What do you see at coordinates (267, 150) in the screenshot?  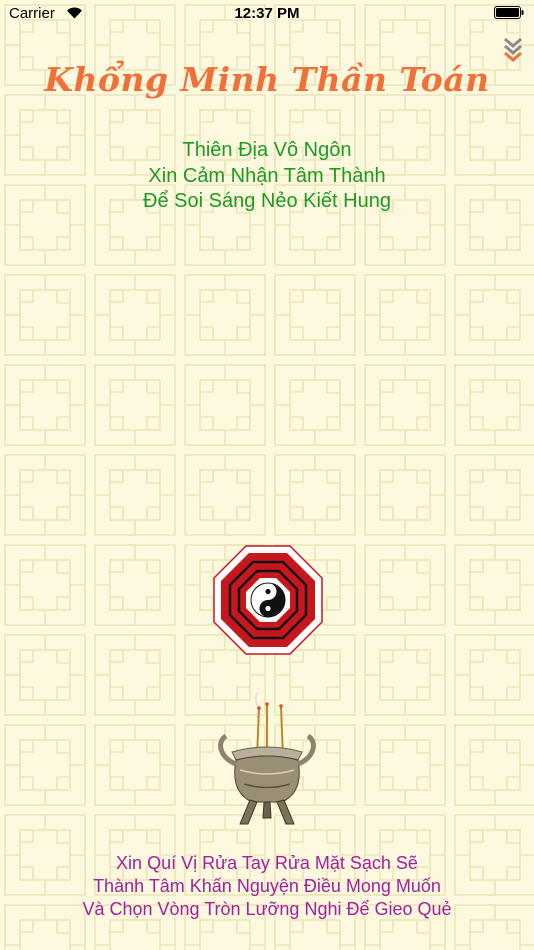 I see `intro-line: Thiên Địa Vô Ngôn` at bounding box center [267, 150].